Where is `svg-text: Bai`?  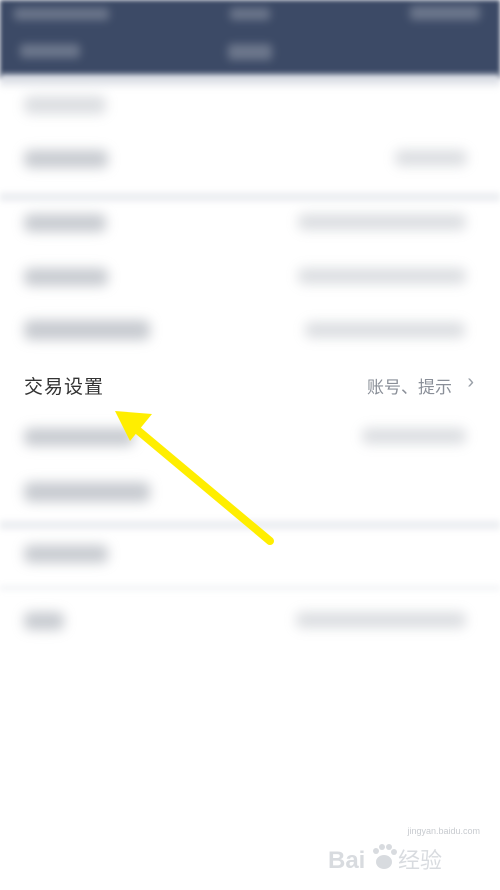
svg-text: Bai is located at coordinates (346, 860).